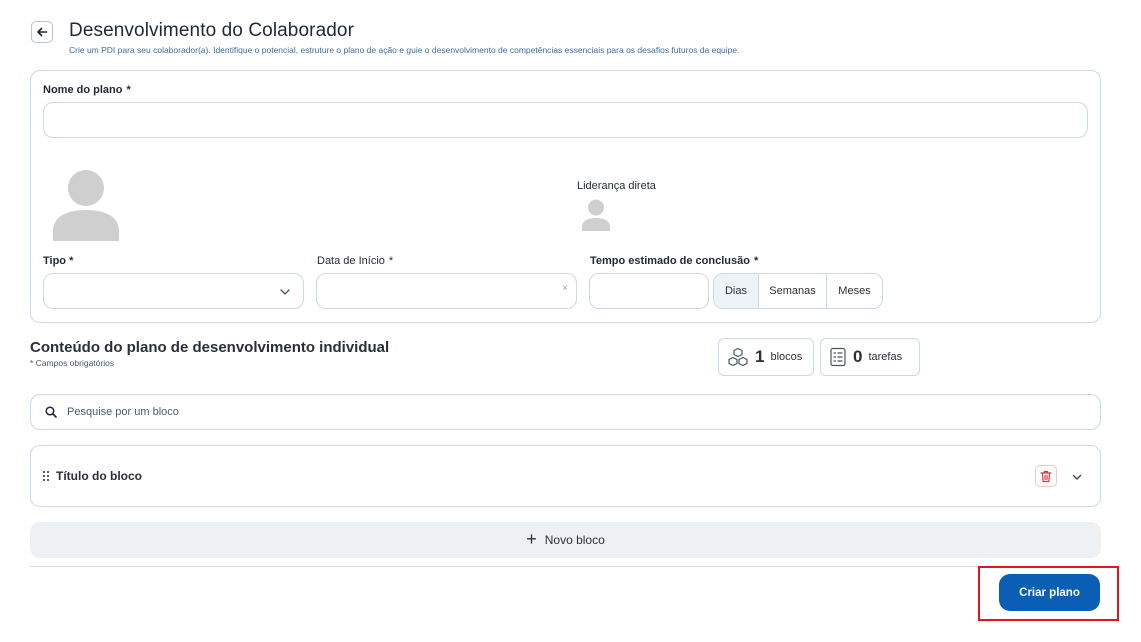  I want to click on tasks-counter: 0 tarefas, so click(870, 357).